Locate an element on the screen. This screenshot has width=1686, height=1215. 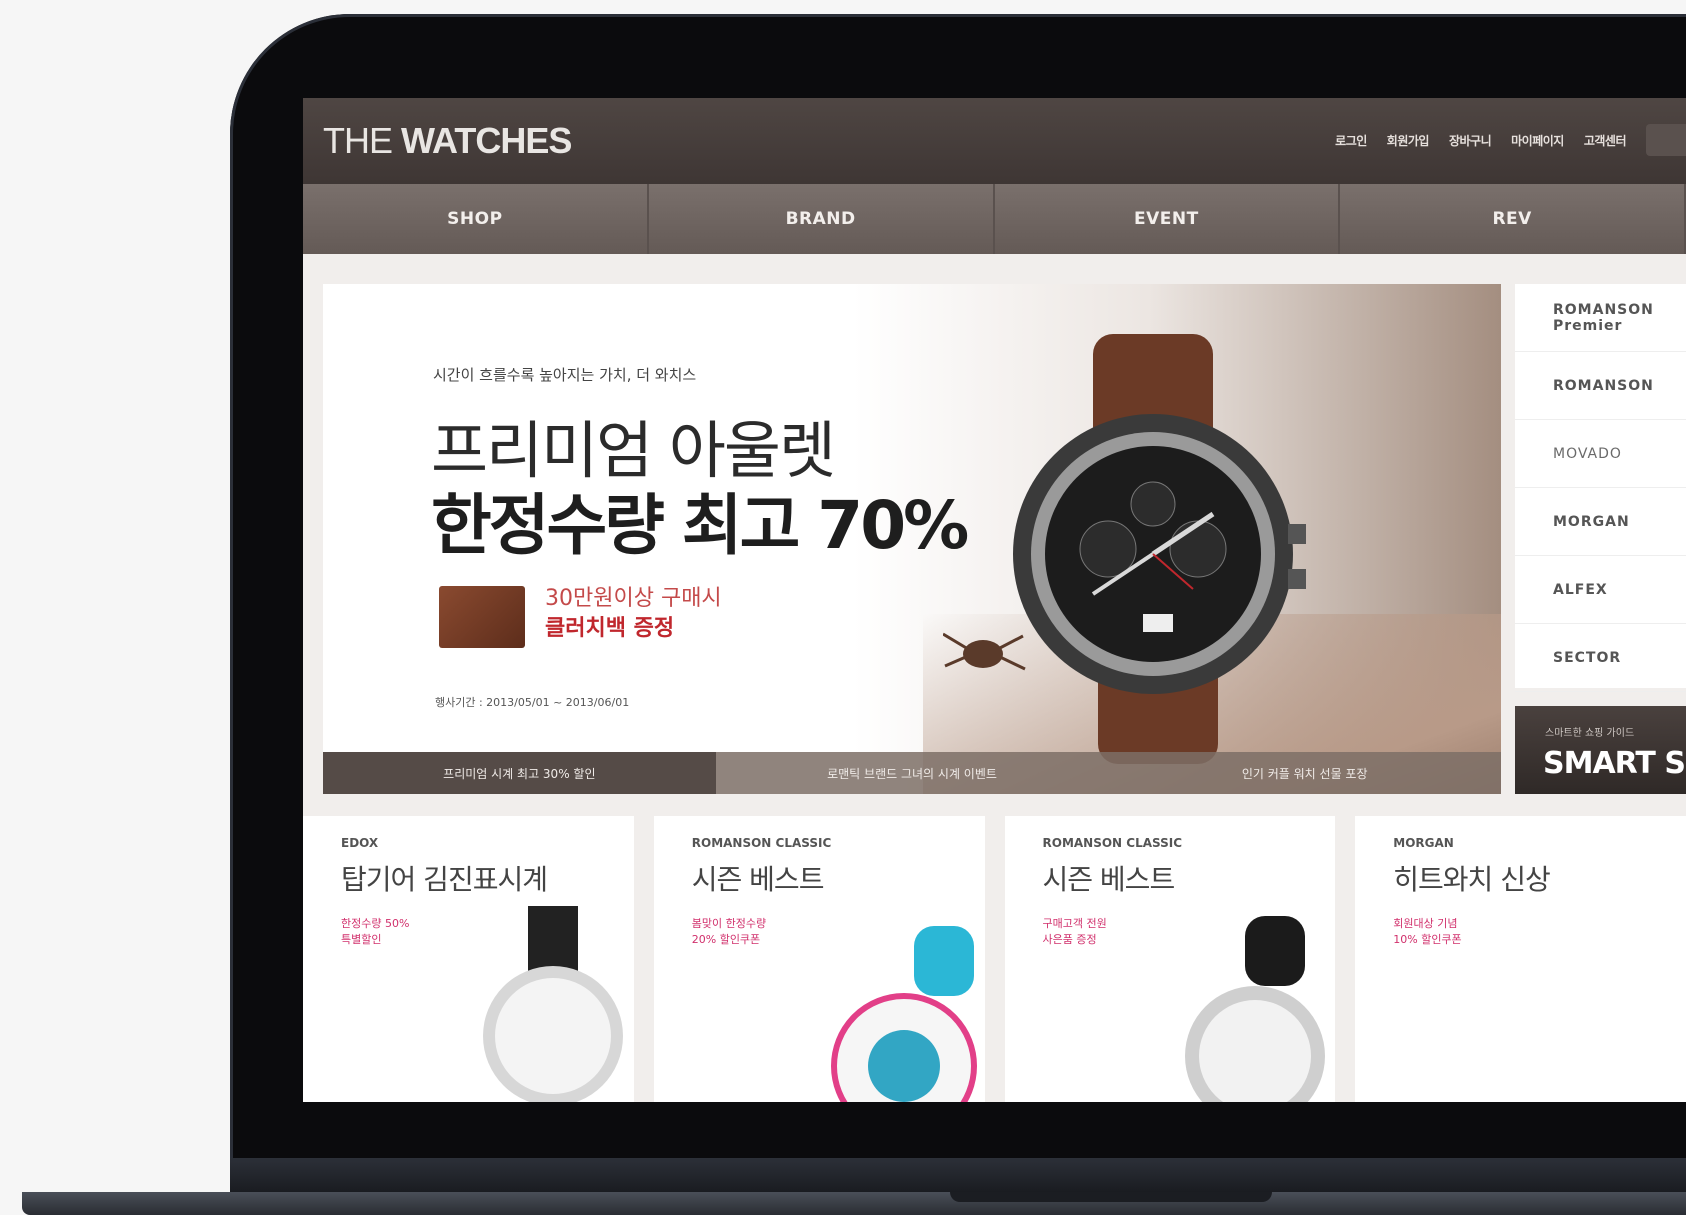
hero-watch-image is located at coordinates (1124, 549).